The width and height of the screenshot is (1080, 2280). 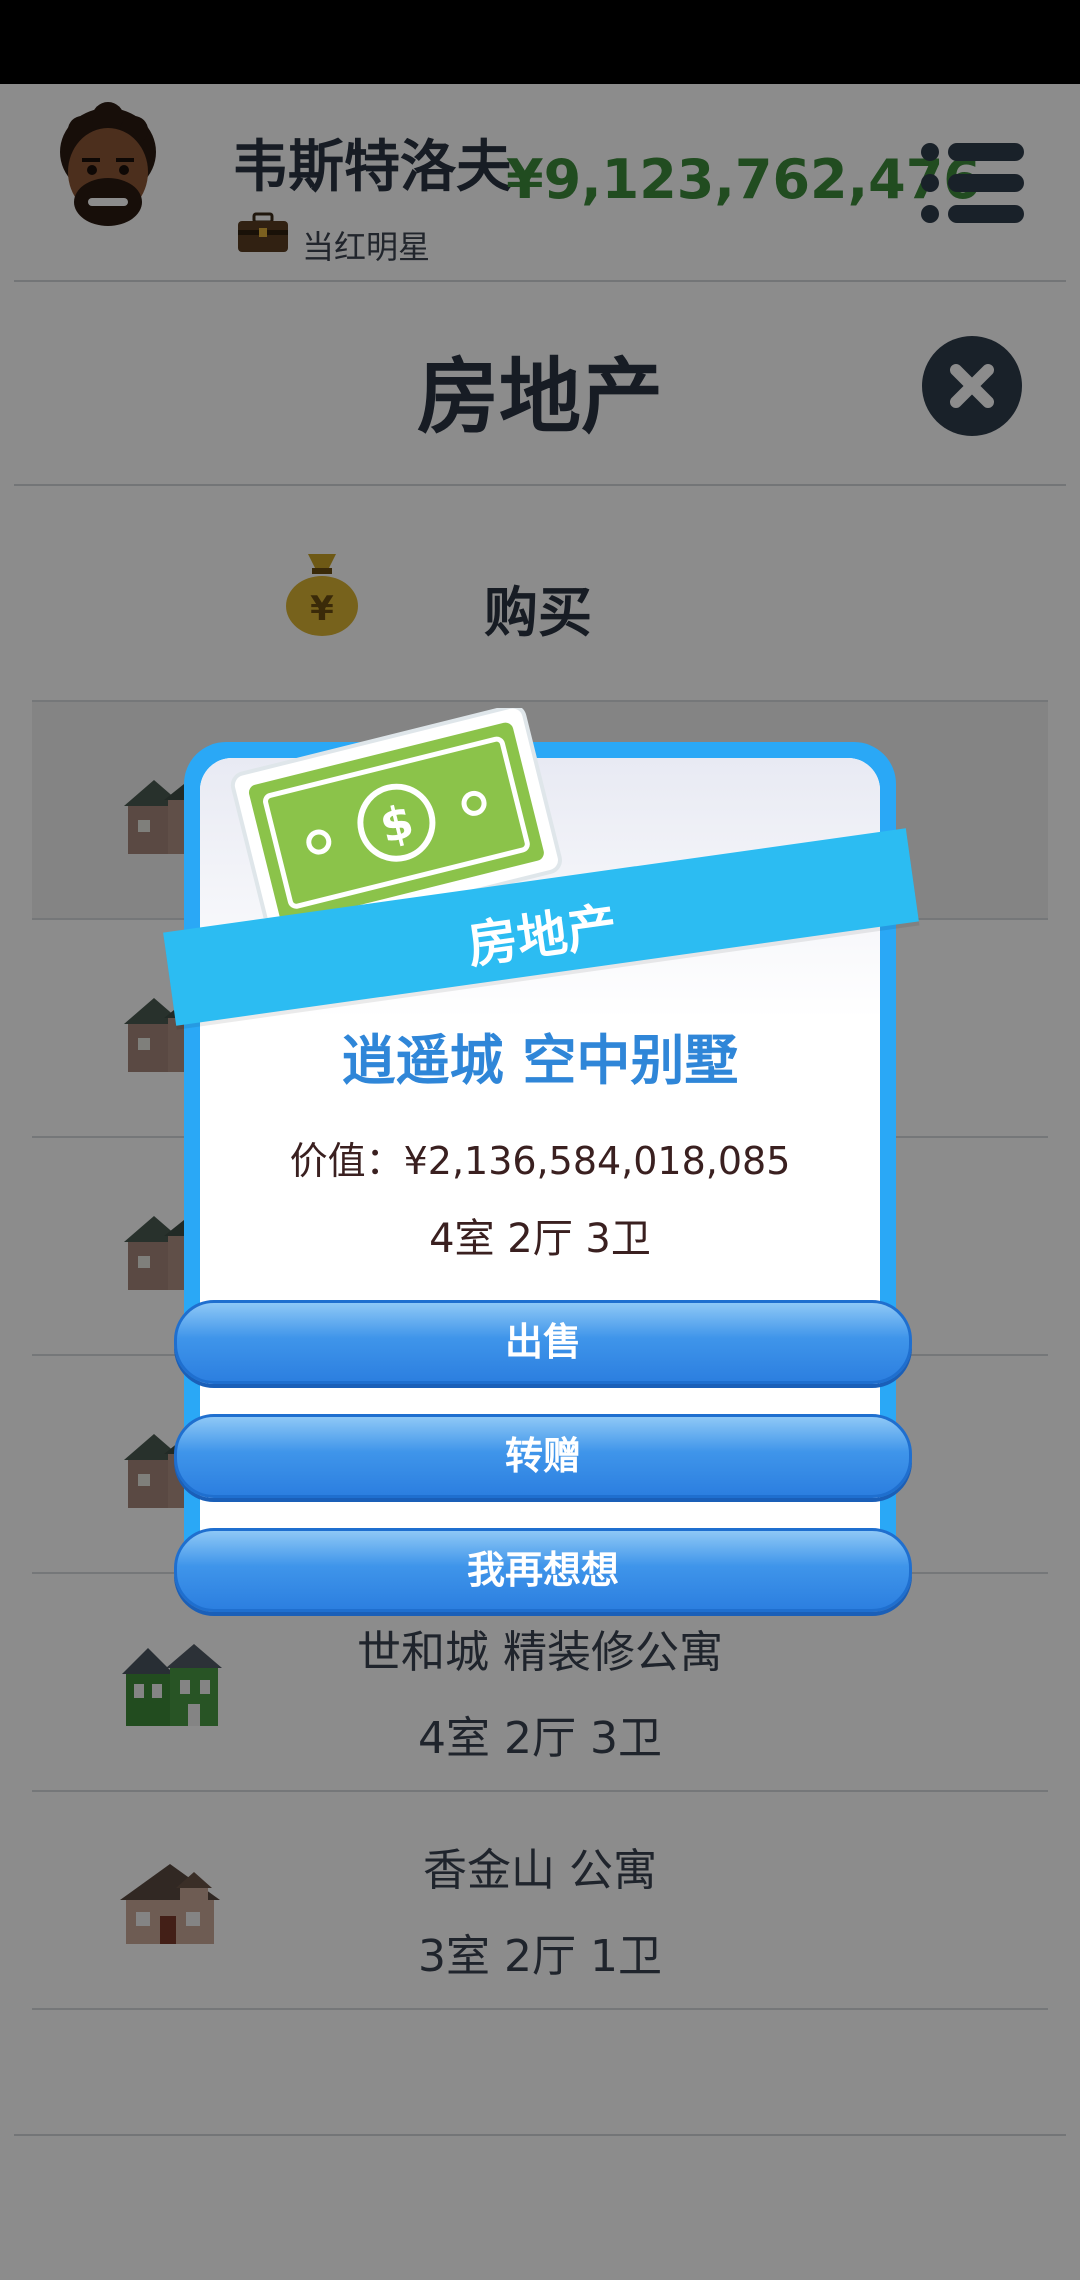 I want to click on sell-button-label: 出售, so click(x=542, y=1342).